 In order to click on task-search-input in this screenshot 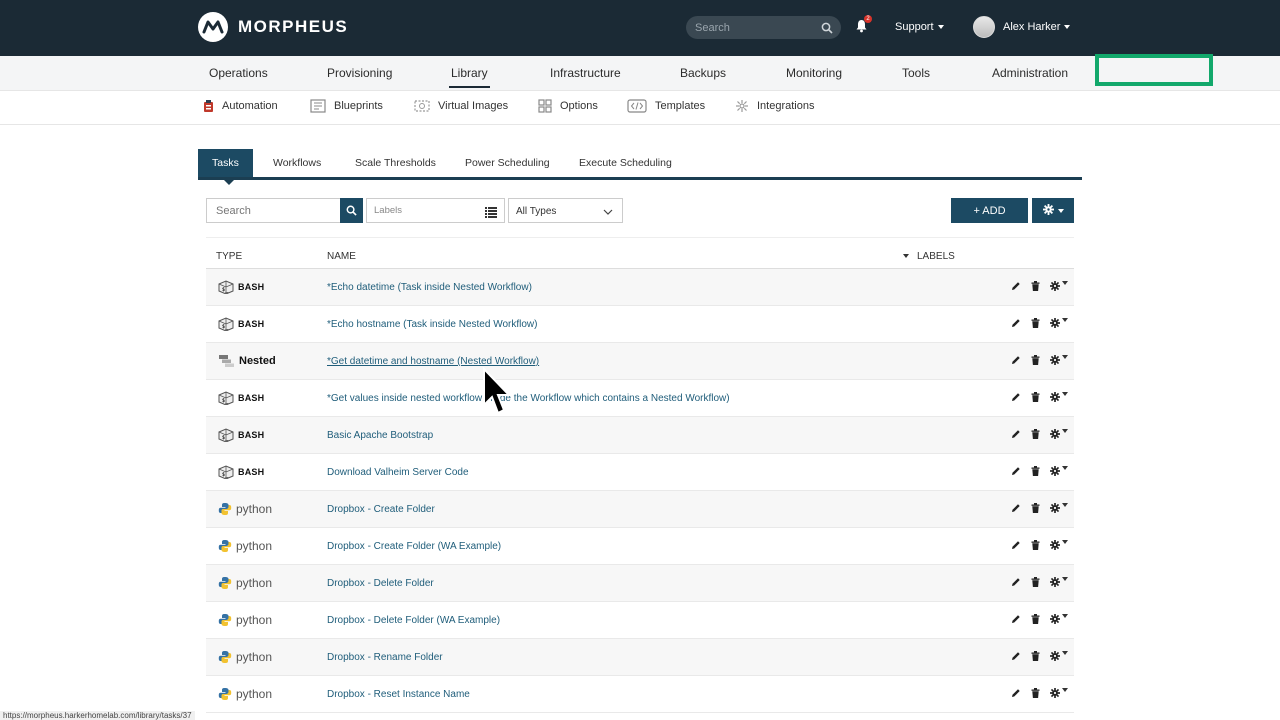, I will do `click(274, 210)`.